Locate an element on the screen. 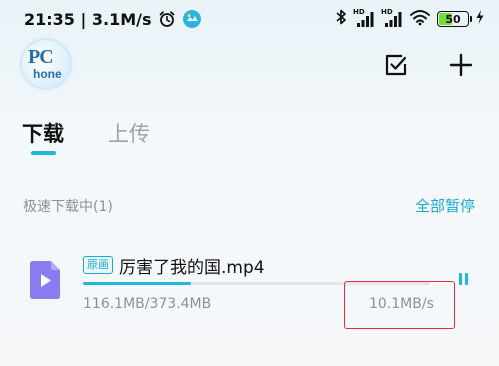 This screenshot has height=366, width=499. status-left: 21:35 | 3.1M/s is located at coordinates (113, 19).